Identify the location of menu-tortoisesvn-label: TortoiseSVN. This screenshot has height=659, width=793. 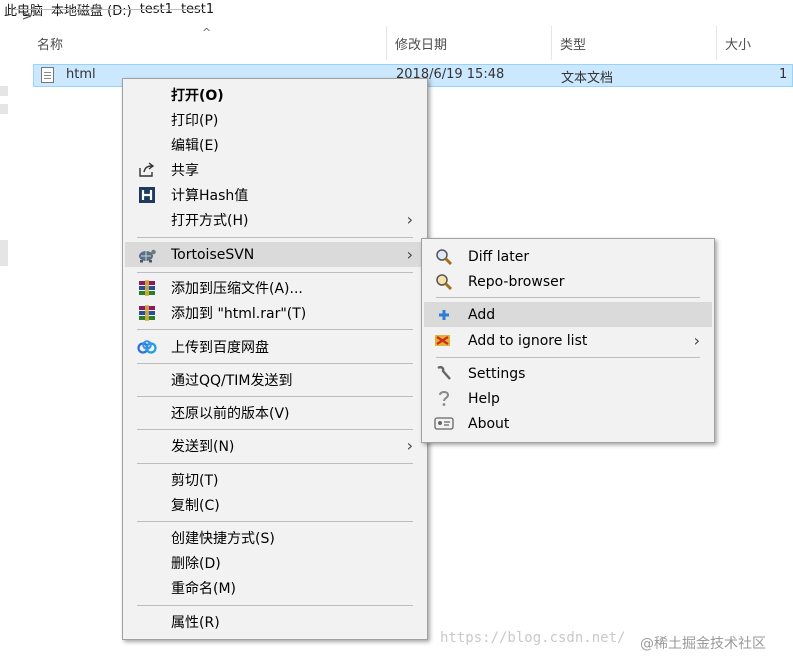
(213, 254).